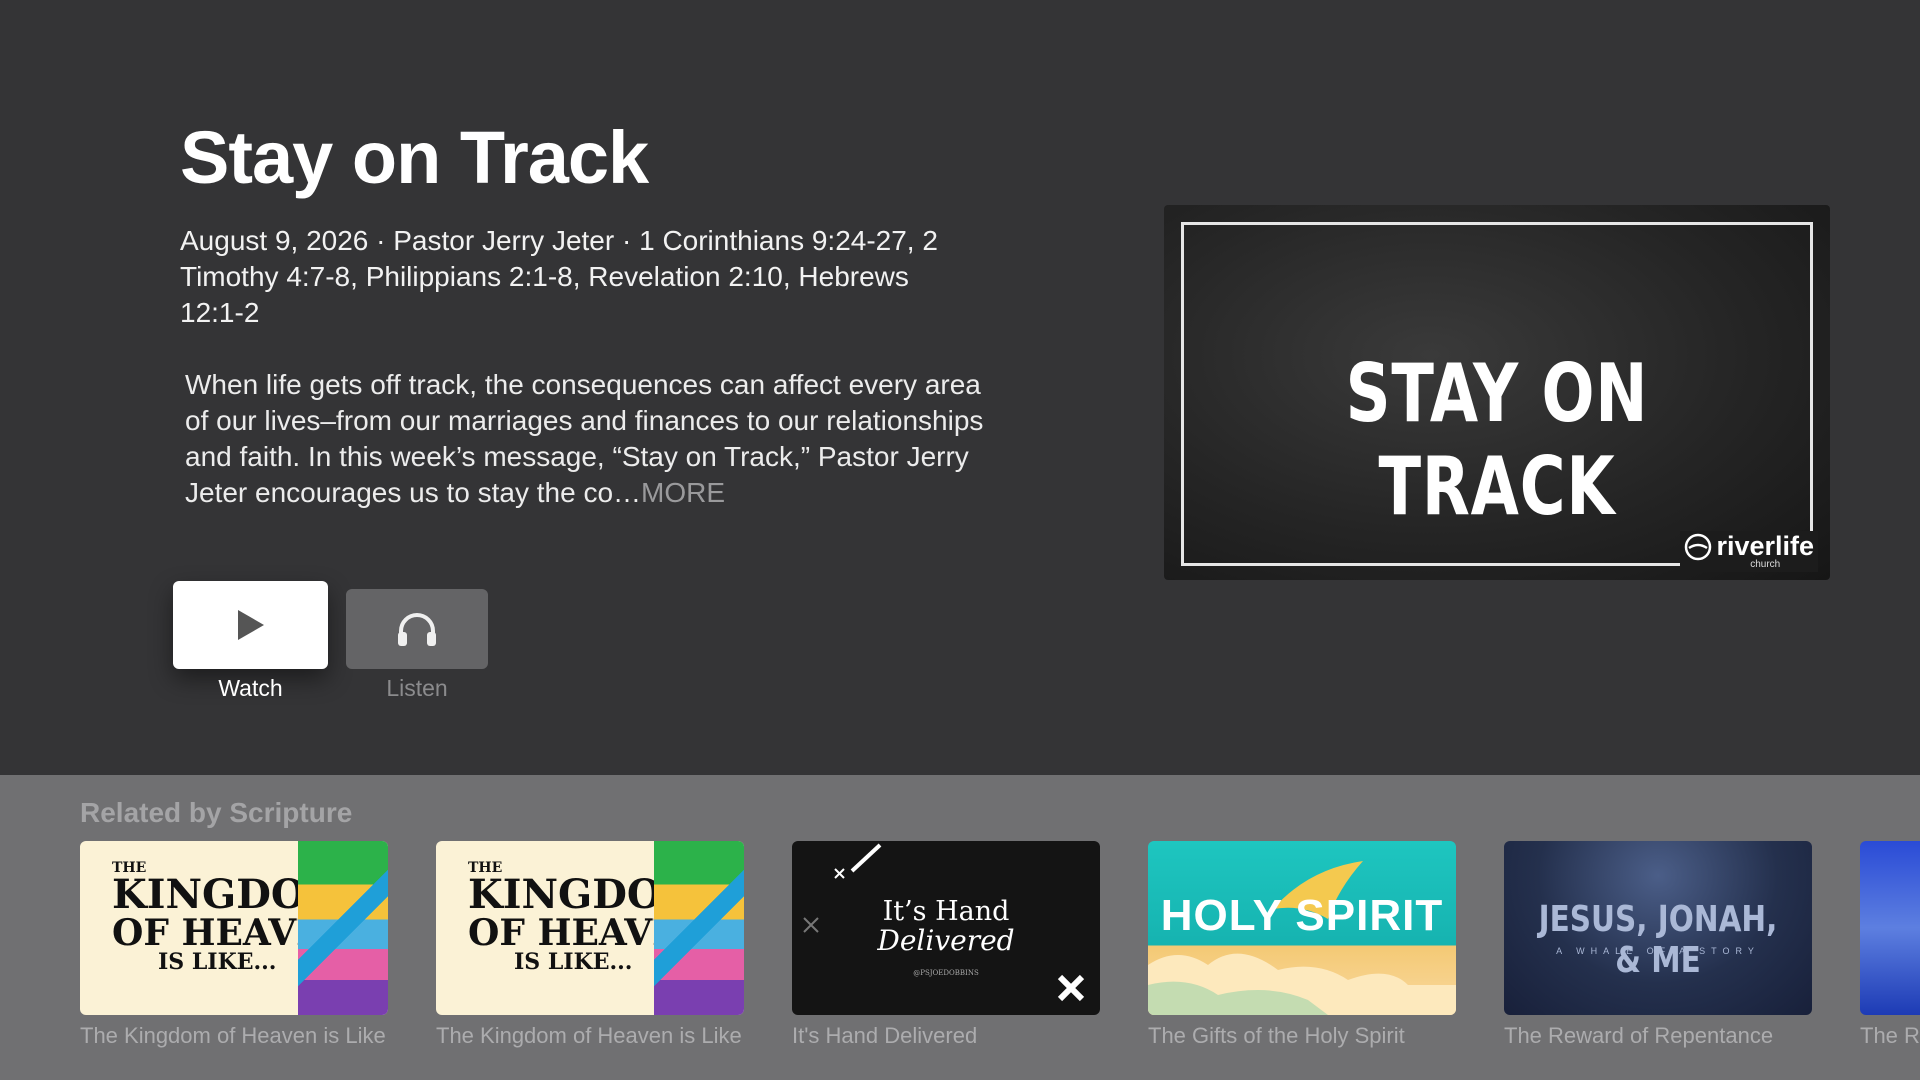 This screenshot has height=1080, width=1920. Describe the element at coordinates (1698, 547) in the screenshot. I see `riverlife-logo-icon` at that location.